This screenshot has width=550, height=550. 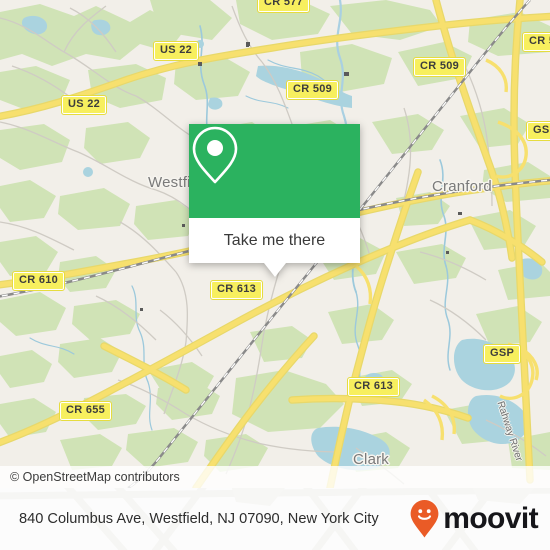 I want to click on road-shield-cr-655: CR 655, so click(x=85, y=411).